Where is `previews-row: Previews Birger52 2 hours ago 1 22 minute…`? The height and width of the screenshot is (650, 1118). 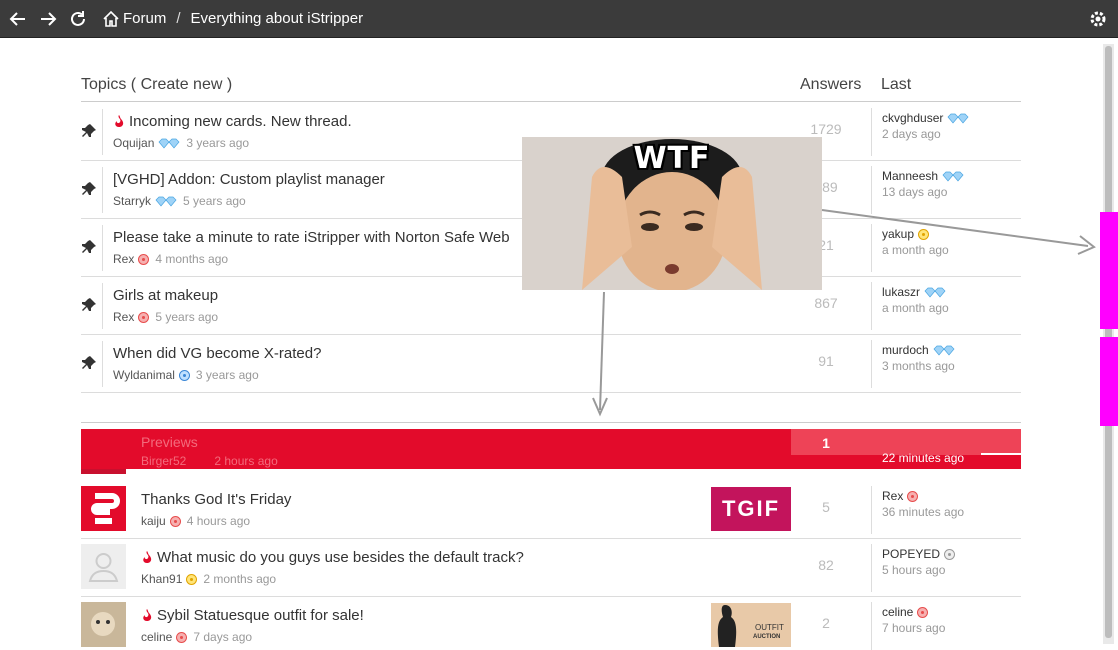
previews-row: Previews Birger52 2 hours ago 1 22 minute… is located at coordinates (551, 451).